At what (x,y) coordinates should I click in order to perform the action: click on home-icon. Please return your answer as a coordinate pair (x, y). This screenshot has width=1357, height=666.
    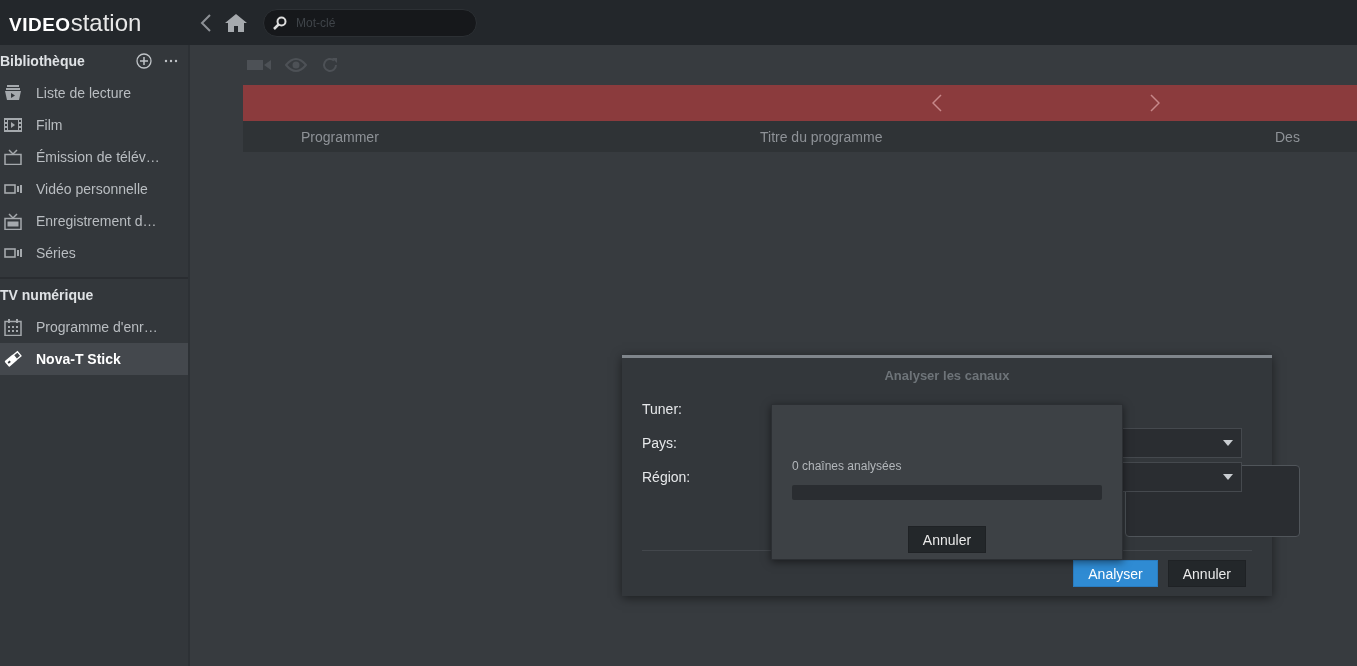
    Looking at the image, I should click on (236, 22).